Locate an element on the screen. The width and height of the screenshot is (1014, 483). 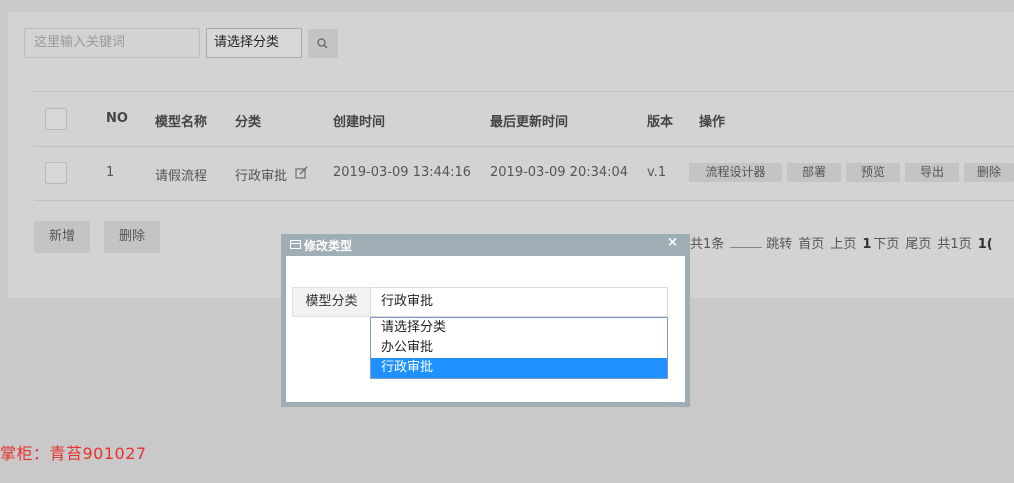
pager-jump-input is located at coordinates (746, 242).